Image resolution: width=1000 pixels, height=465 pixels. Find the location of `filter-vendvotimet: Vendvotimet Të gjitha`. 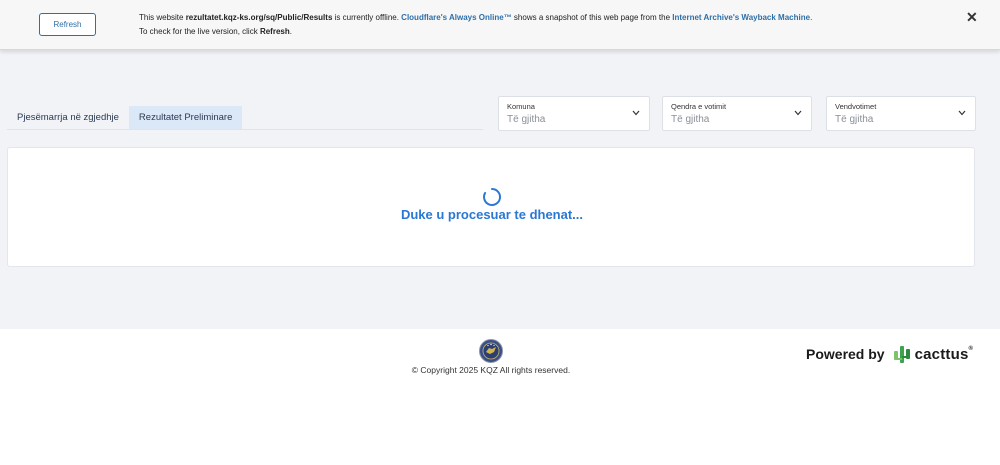

filter-vendvotimet: Vendvotimet Të gjitha is located at coordinates (901, 113).